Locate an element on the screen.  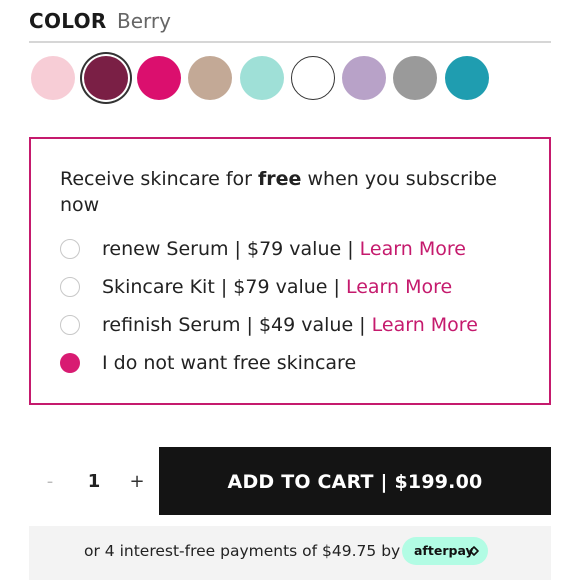
swatch-berry is located at coordinates (106, 78).